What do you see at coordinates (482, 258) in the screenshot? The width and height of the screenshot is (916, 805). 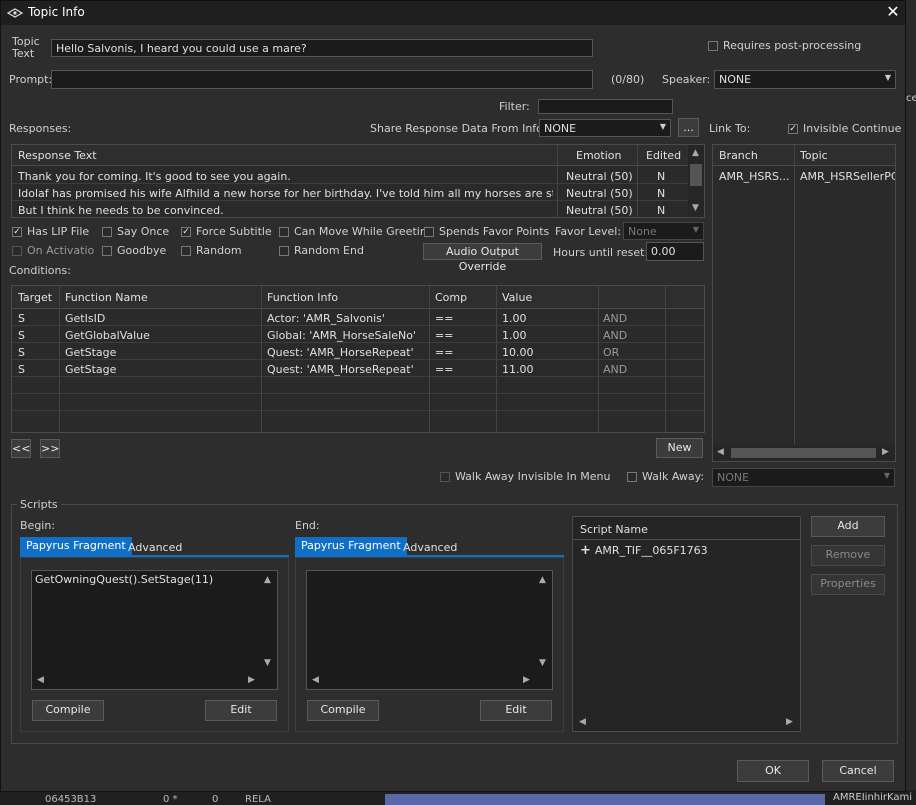 I see `audio-output-override-button: Audio Output Override` at bounding box center [482, 258].